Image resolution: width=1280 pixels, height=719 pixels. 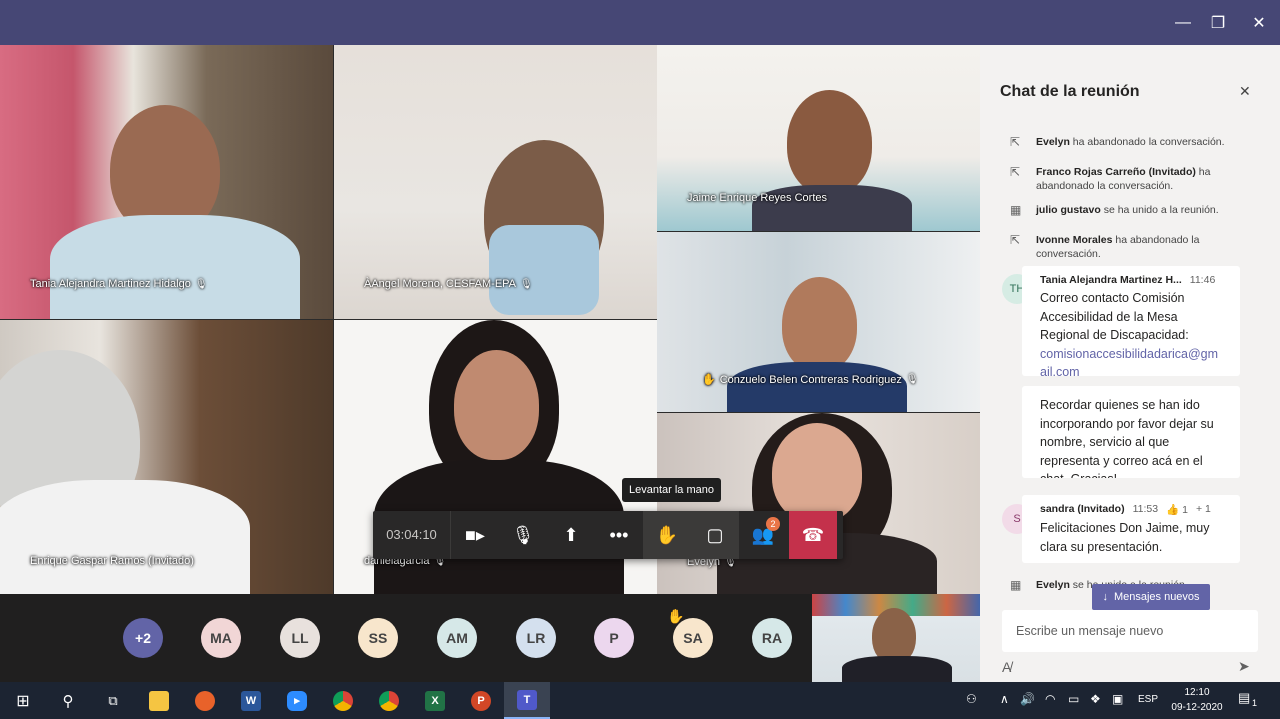 I want to click on avatar: MA, so click(x=221, y=638).